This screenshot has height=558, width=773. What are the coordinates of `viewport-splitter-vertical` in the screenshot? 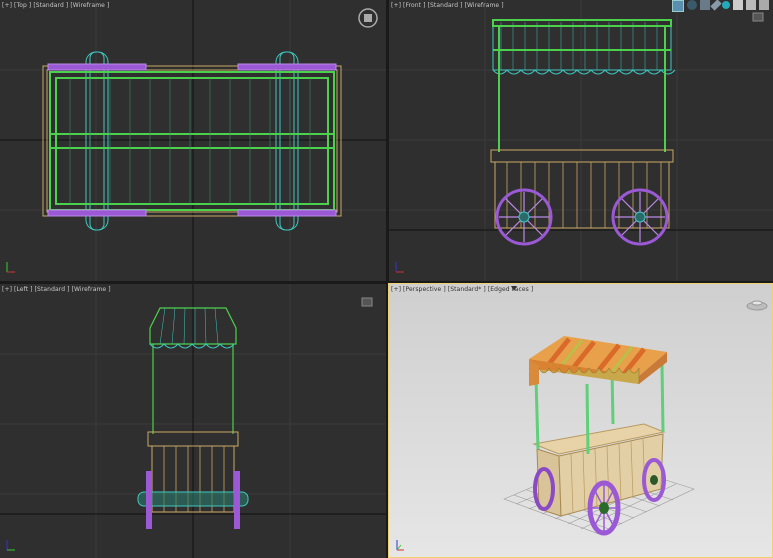 It's located at (387, 279).